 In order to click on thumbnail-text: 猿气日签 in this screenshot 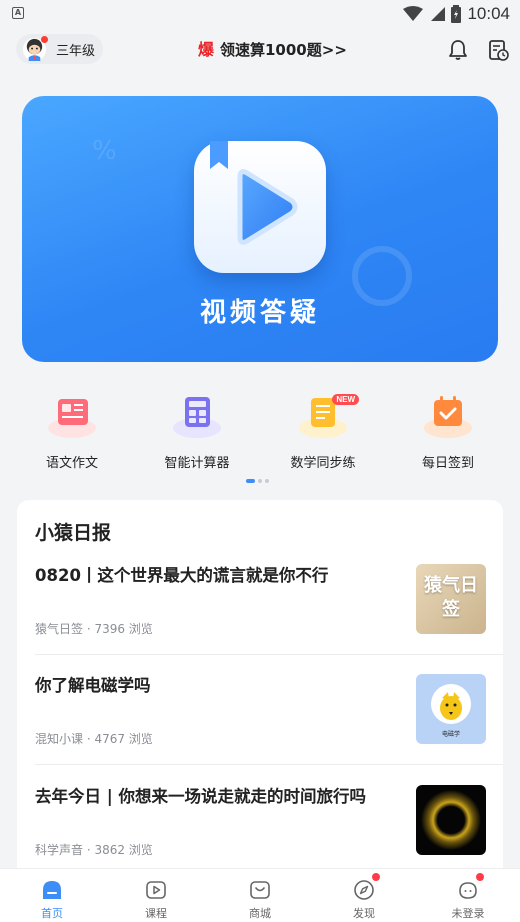, I will do `click(451, 597)`.